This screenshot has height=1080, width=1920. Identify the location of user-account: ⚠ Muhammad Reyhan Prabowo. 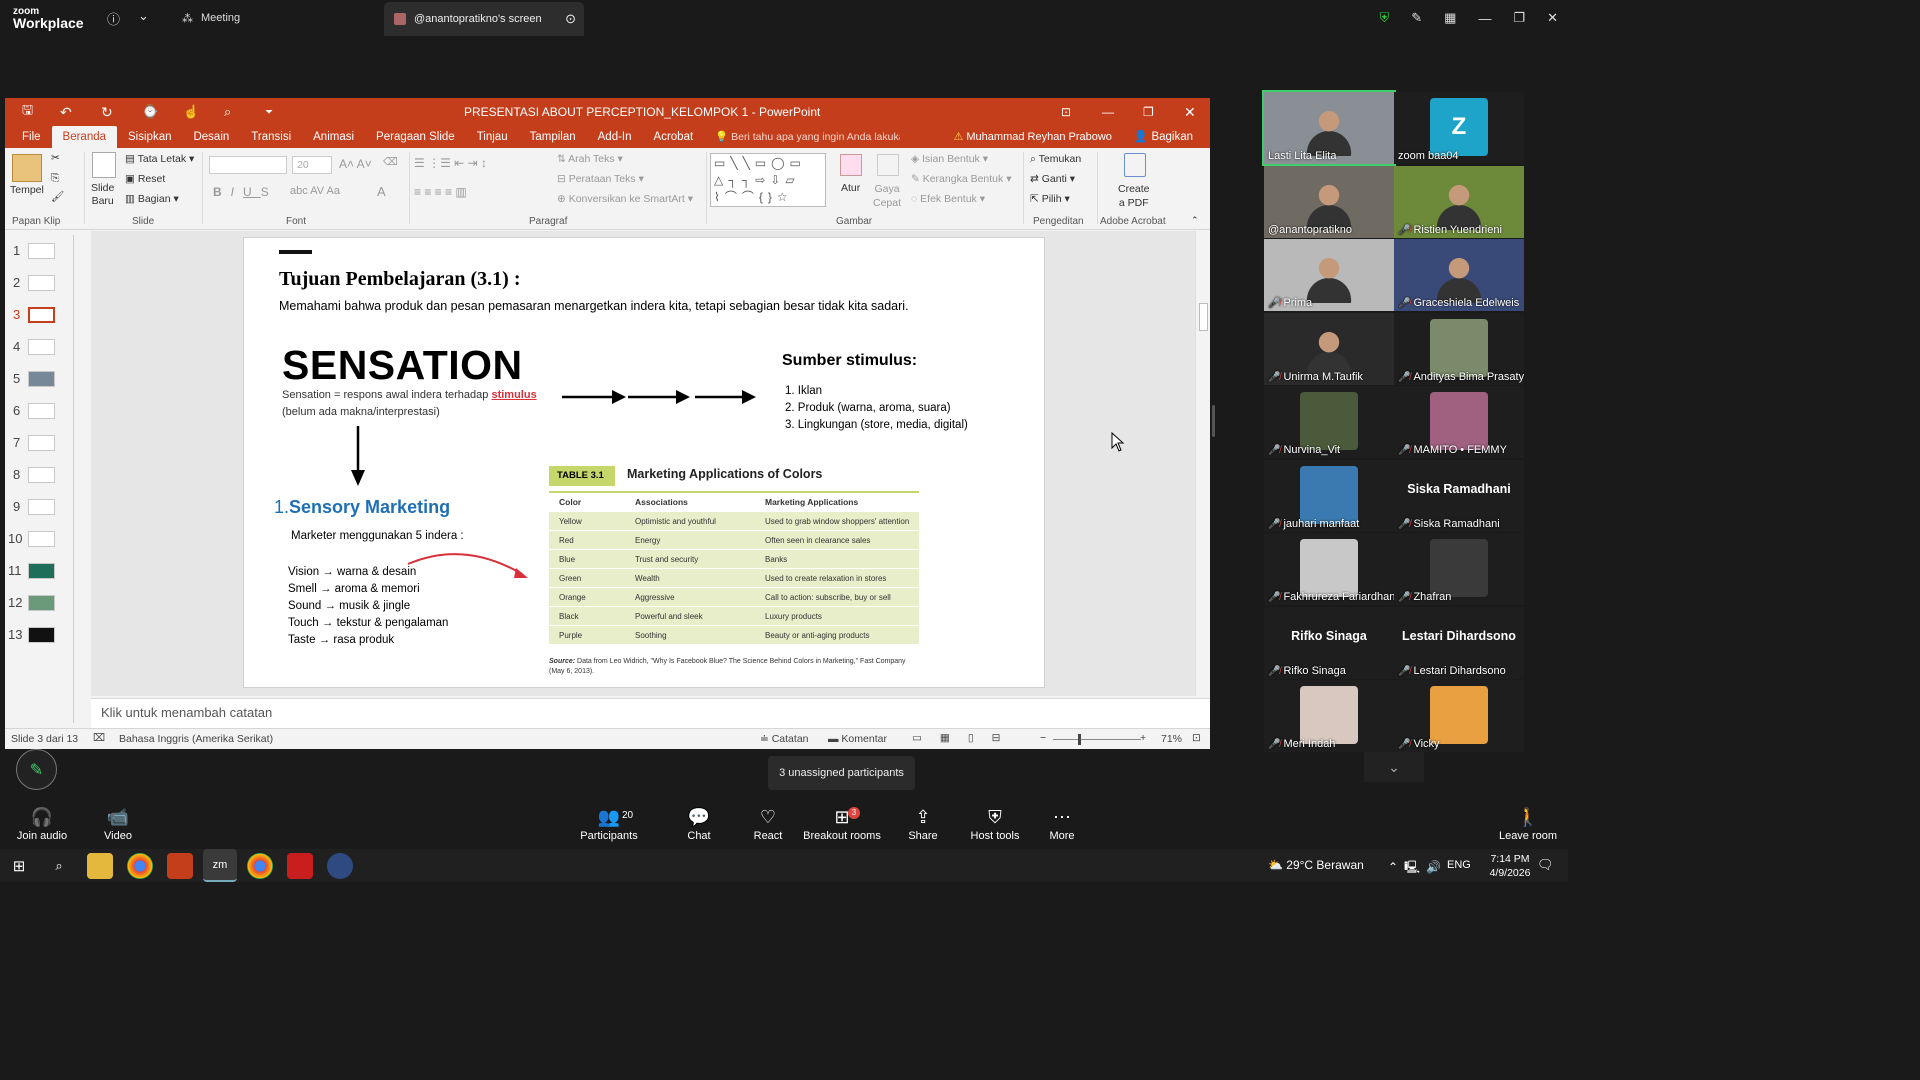
(1032, 137).